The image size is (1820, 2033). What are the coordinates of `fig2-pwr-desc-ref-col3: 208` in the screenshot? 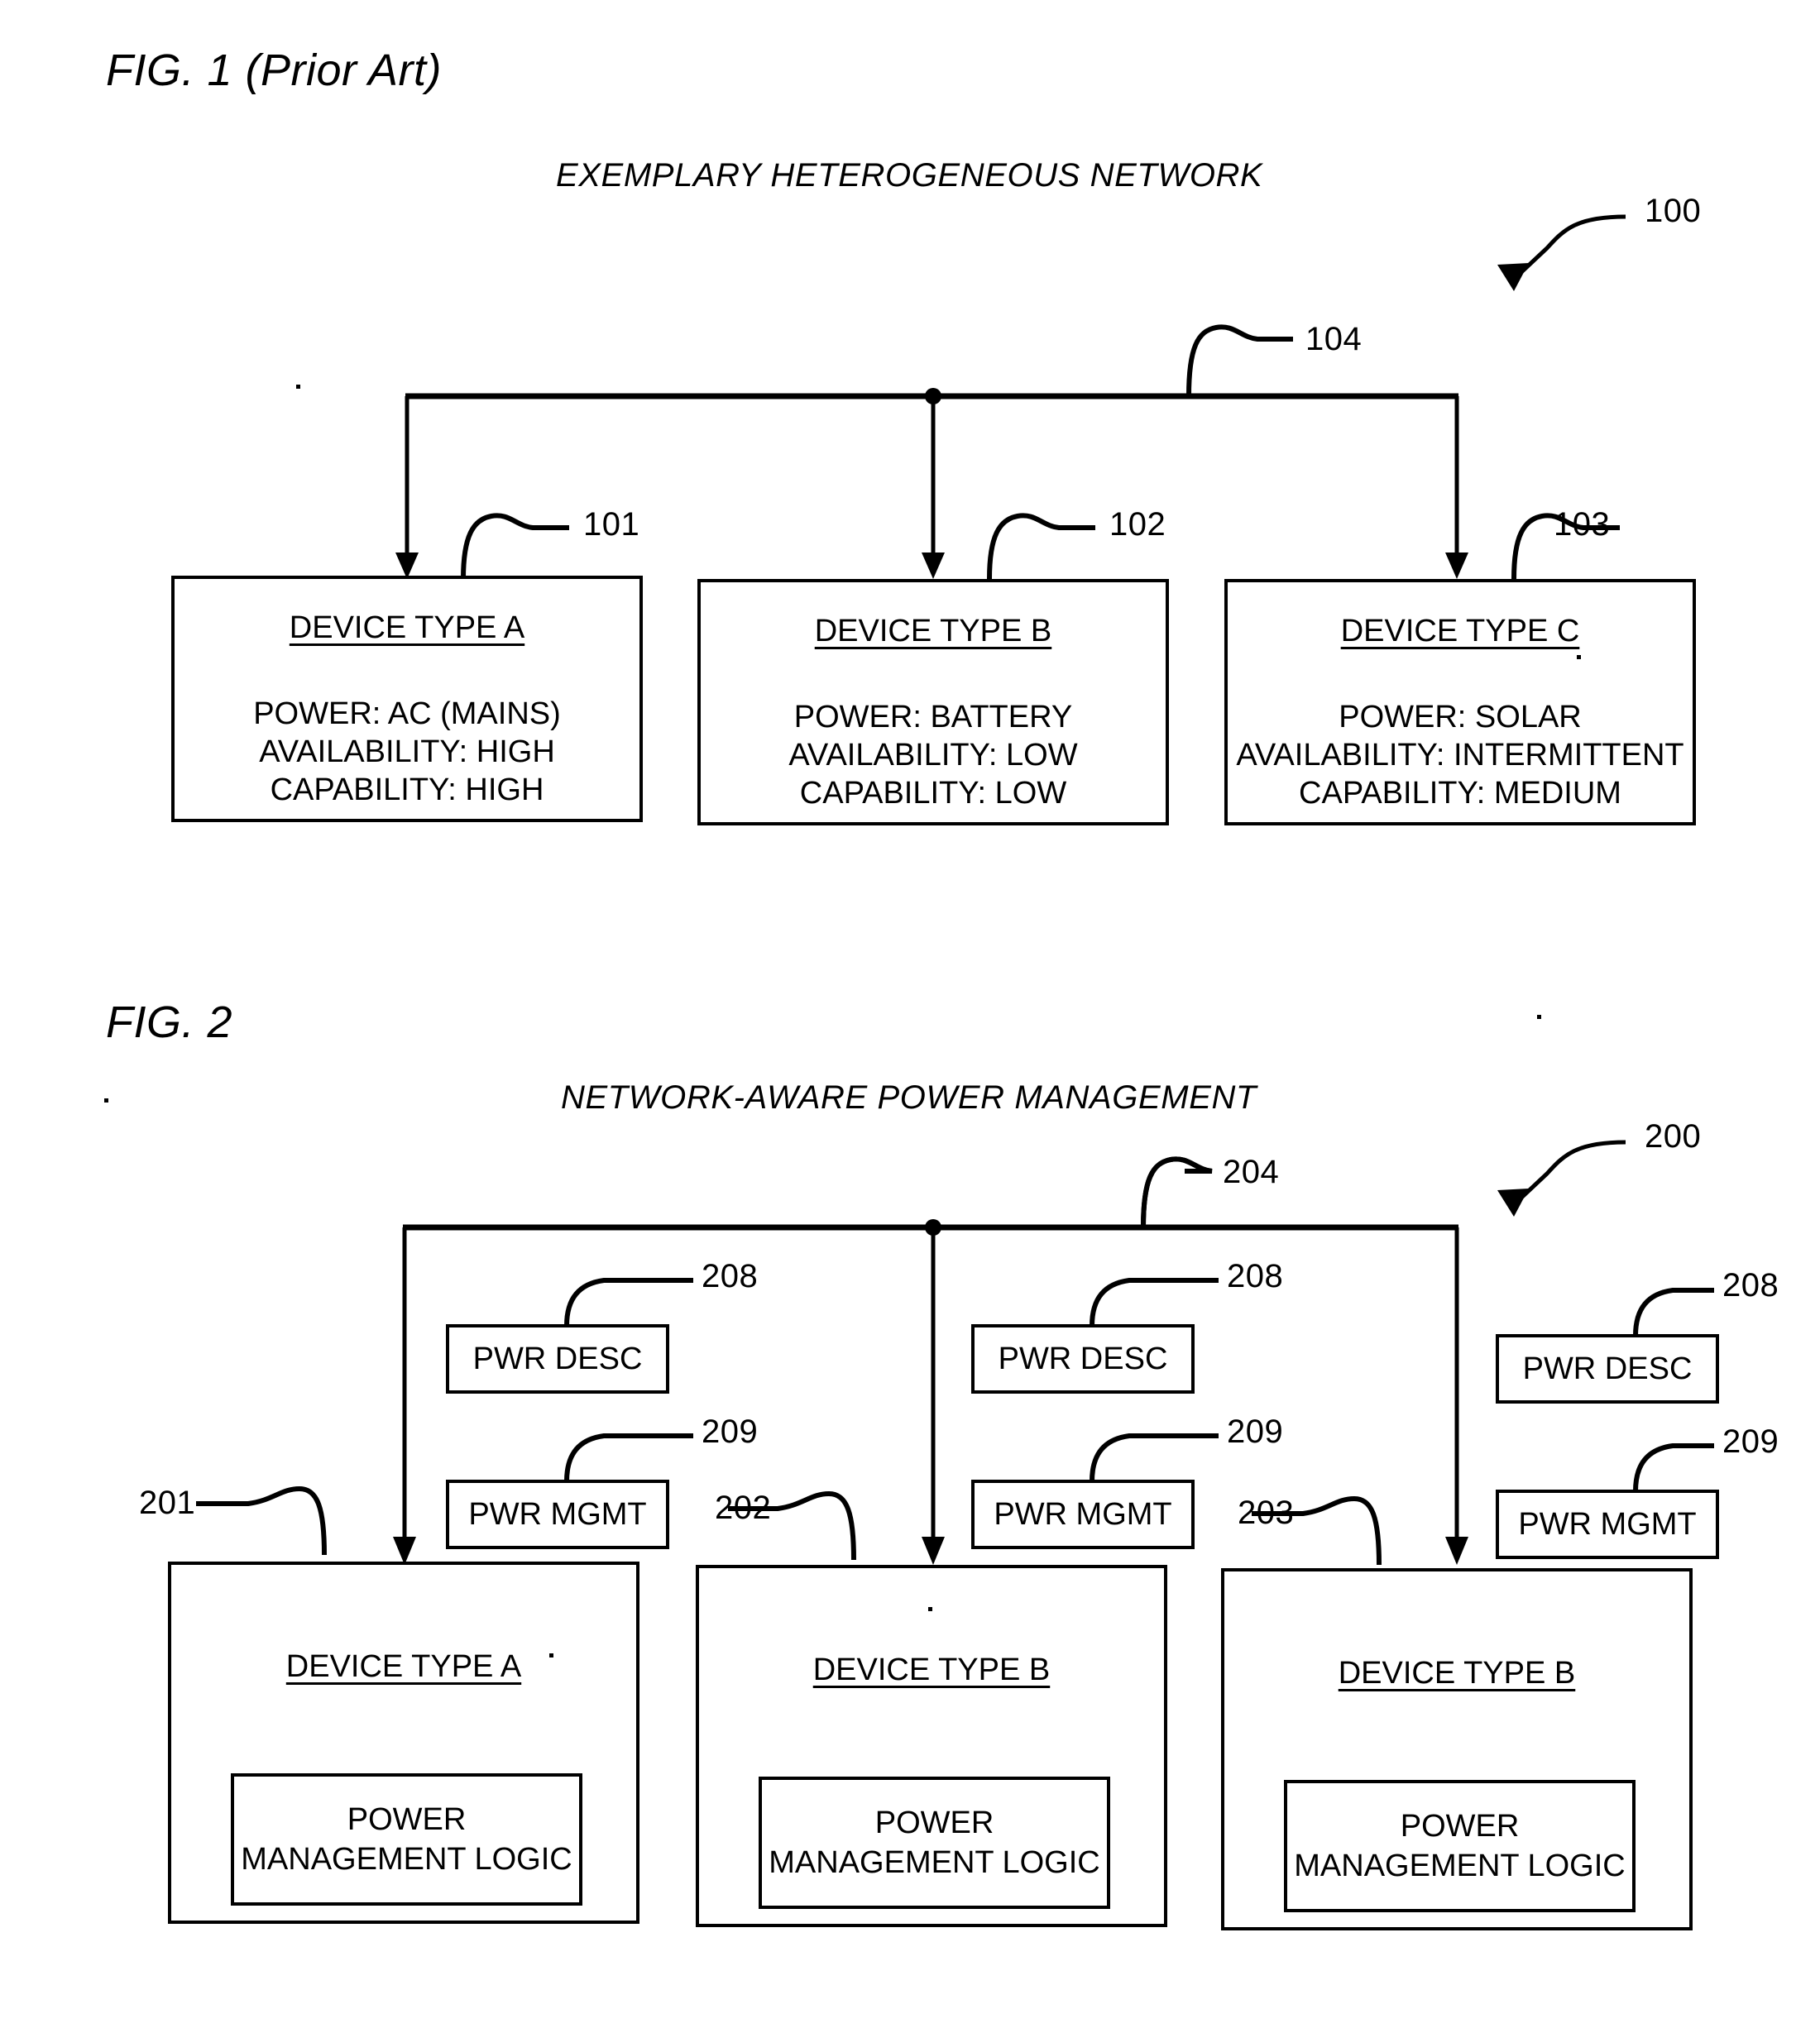 It's located at (1750, 1286).